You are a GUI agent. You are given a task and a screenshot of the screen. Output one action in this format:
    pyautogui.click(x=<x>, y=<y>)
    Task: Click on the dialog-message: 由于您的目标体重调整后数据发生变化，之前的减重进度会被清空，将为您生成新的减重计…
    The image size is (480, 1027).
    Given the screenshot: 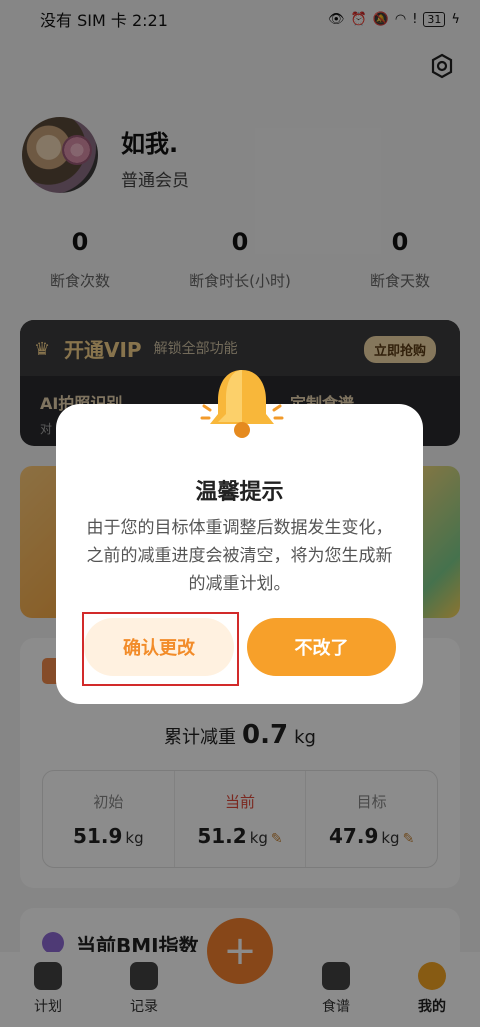 What is the action you would take?
    pyautogui.click(x=239, y=556)
    